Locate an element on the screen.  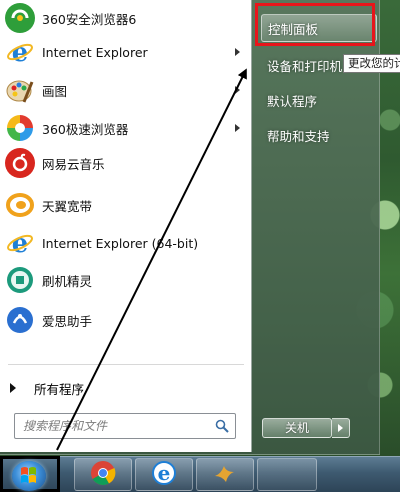
shutdown-button: 关机 is located at coordinates (297, 428).